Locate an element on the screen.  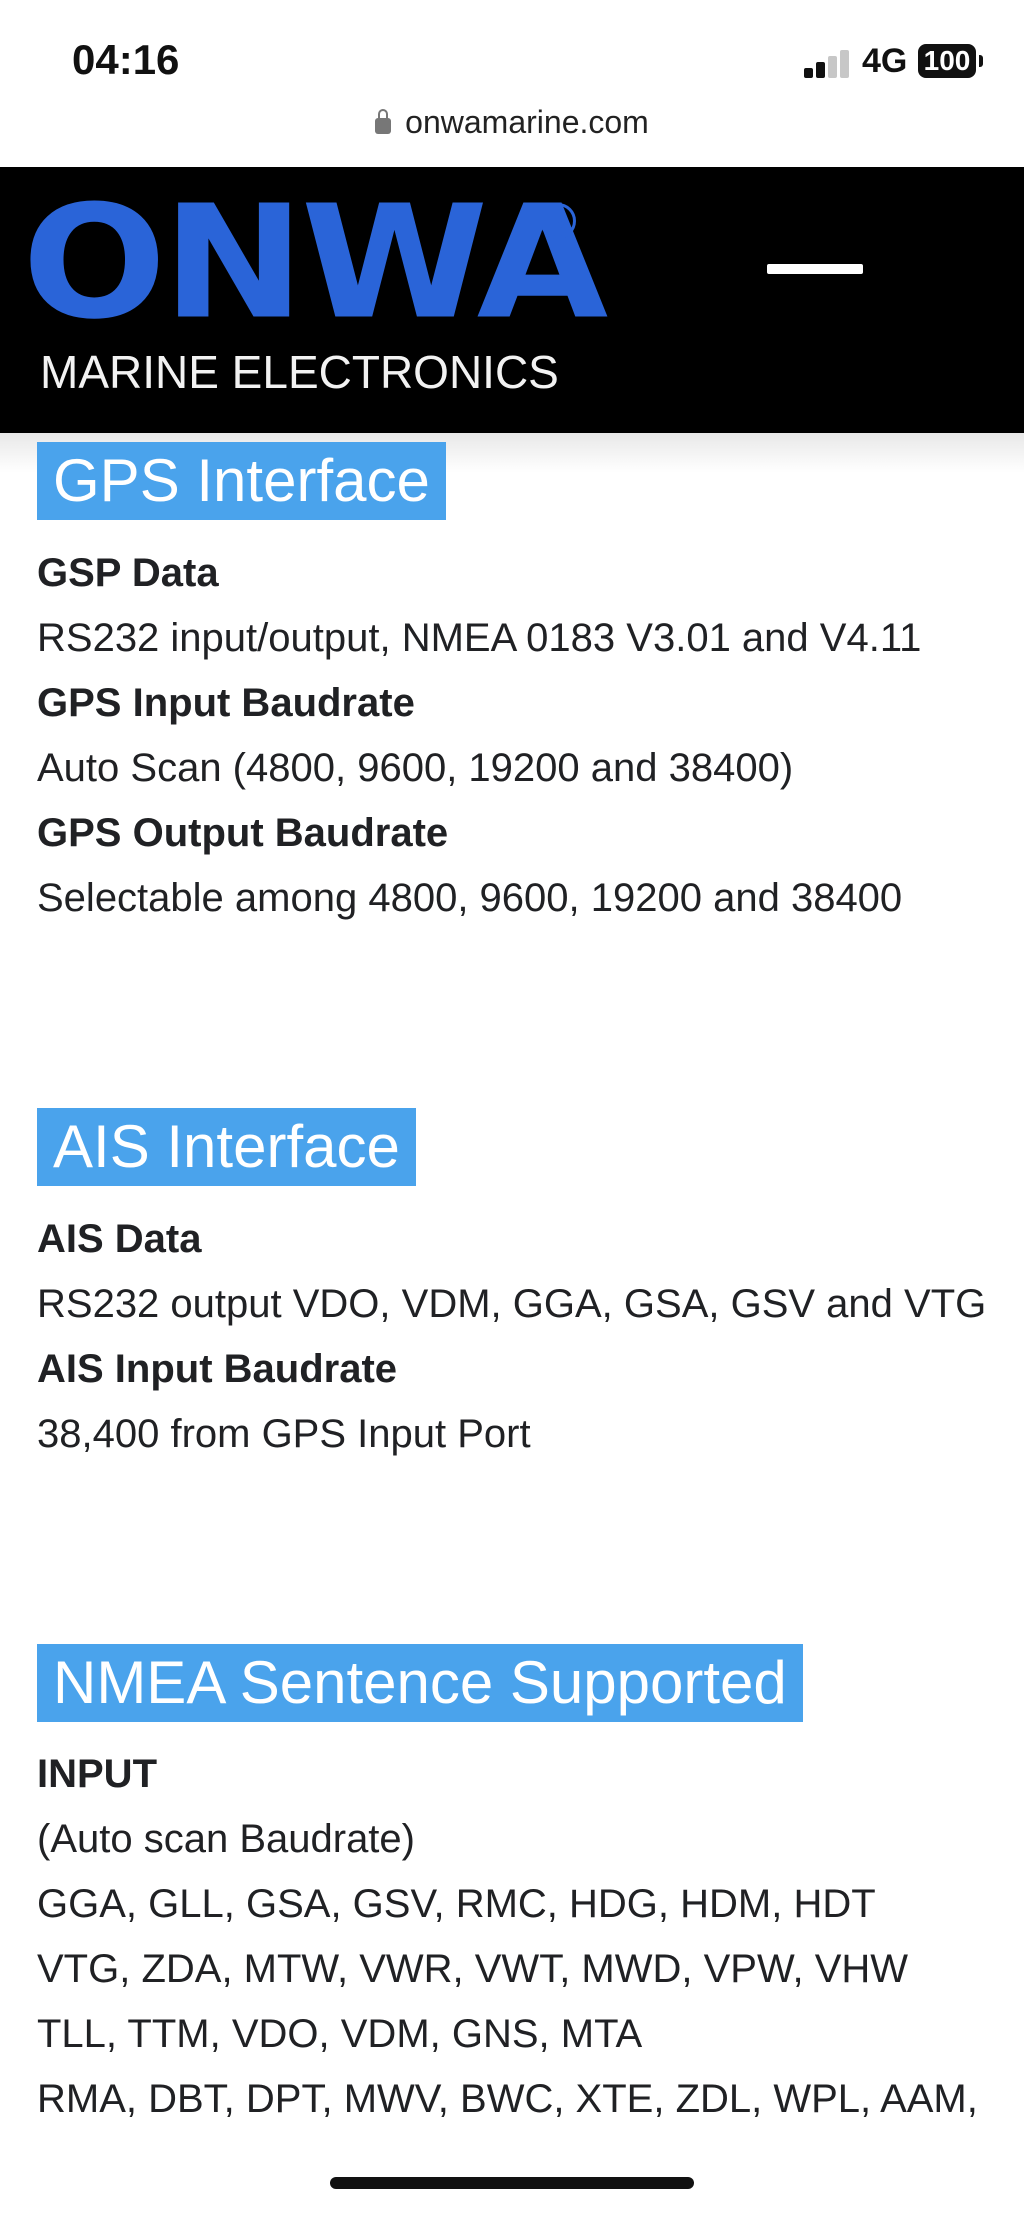
address-bar: onwamarine.com is located at coordinates (512, 122).